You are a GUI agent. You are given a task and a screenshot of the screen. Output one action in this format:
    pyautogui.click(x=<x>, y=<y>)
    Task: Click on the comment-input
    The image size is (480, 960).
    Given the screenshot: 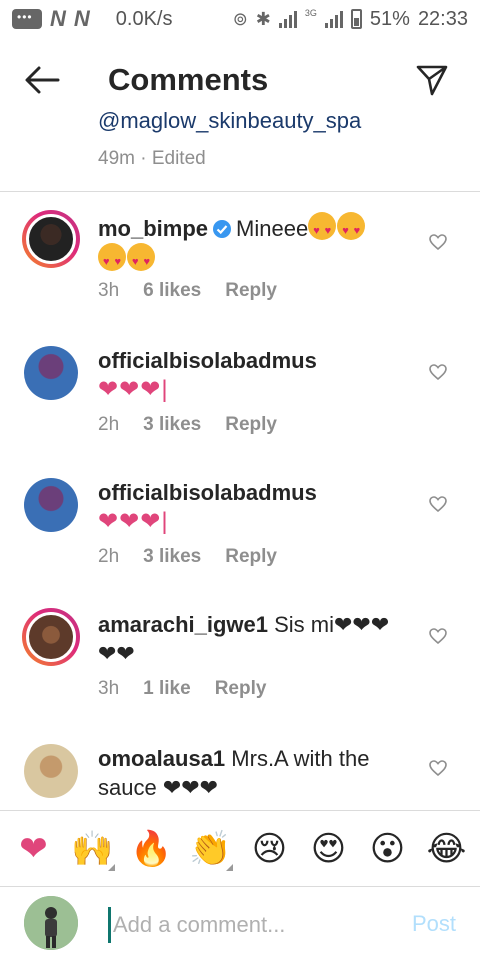 What is the action you would take?
    pyautogui.click(x=248, y=925)
    